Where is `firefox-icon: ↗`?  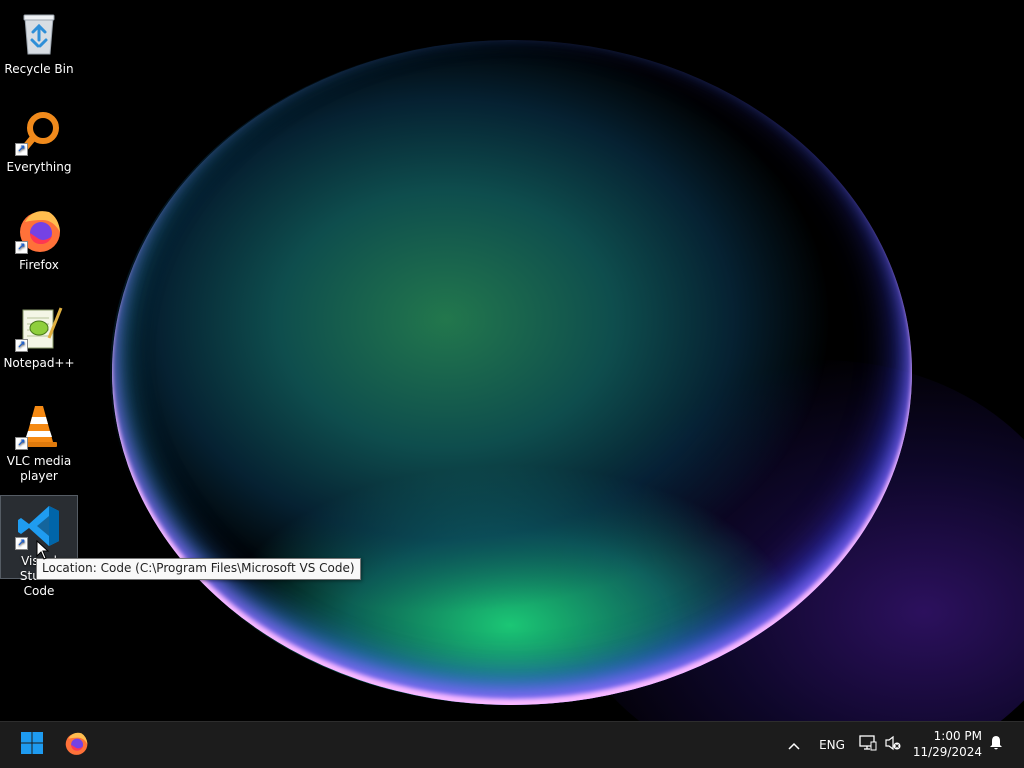 firefox-icon: ↗ is located at coordinates (39, 230).